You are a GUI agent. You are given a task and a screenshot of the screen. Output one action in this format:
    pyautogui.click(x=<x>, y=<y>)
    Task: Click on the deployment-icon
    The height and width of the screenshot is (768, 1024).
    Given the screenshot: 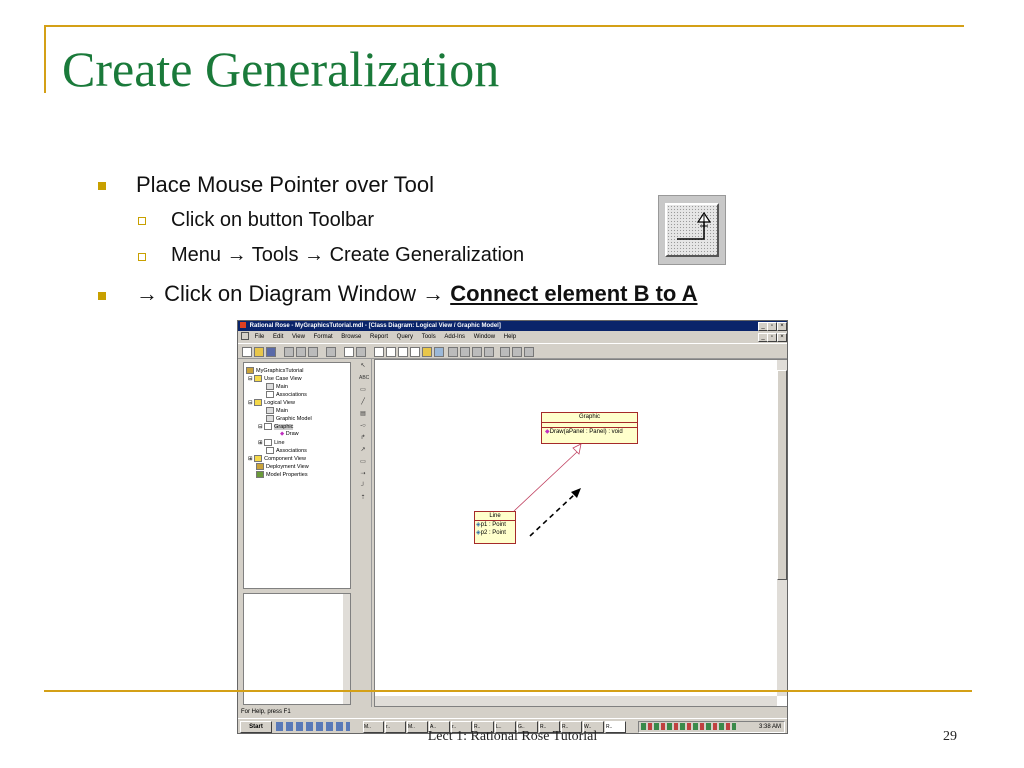 What is the action you would take?
    pyautogui.click(x=260, y=466)
    